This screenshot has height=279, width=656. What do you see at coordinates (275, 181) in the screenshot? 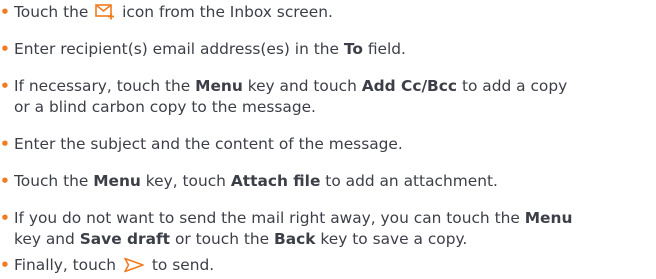
I see `keyword-attach-file: Attach file` at bounding box center [275, 181].